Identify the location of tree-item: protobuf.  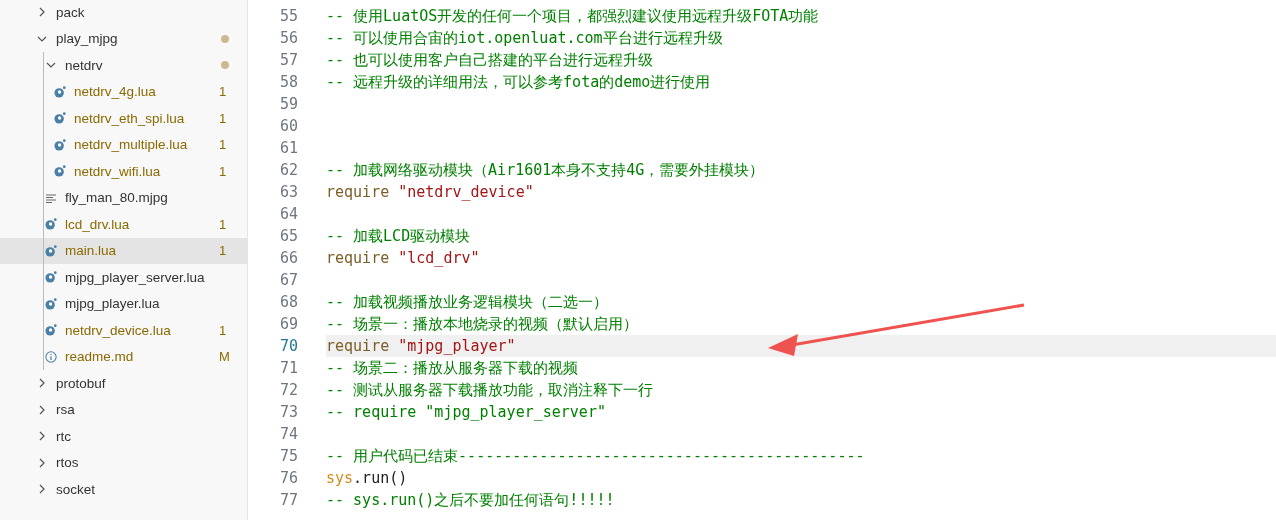
(123, 383).